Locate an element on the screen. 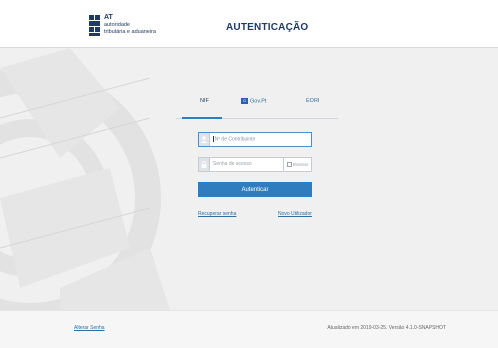  user-field-icon-box is located at coordinates (204, 139).